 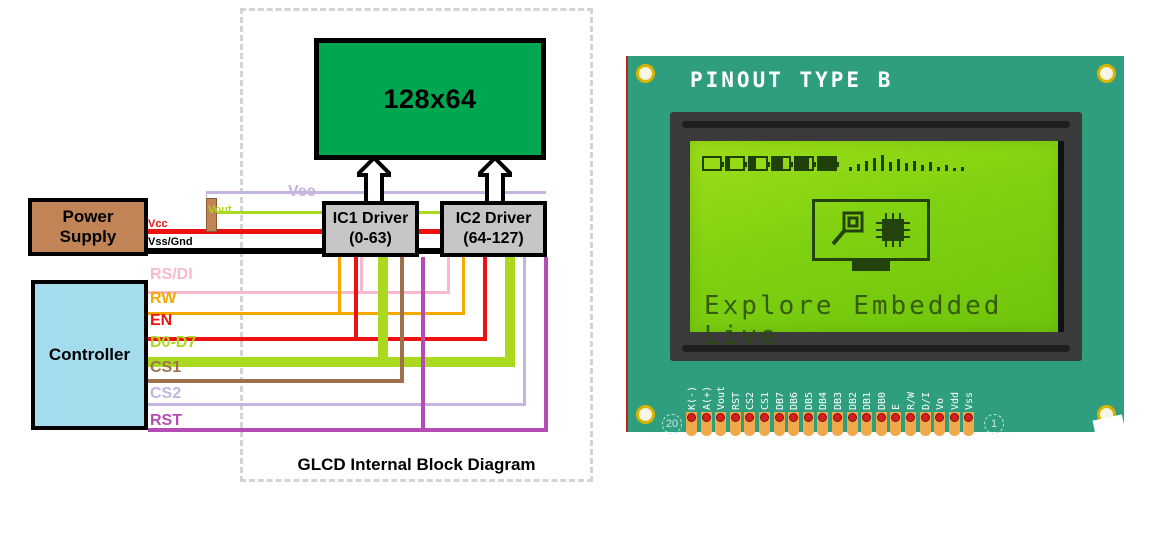 I want to click on pin-label-rw: R/W, so click(x=911, y=400).